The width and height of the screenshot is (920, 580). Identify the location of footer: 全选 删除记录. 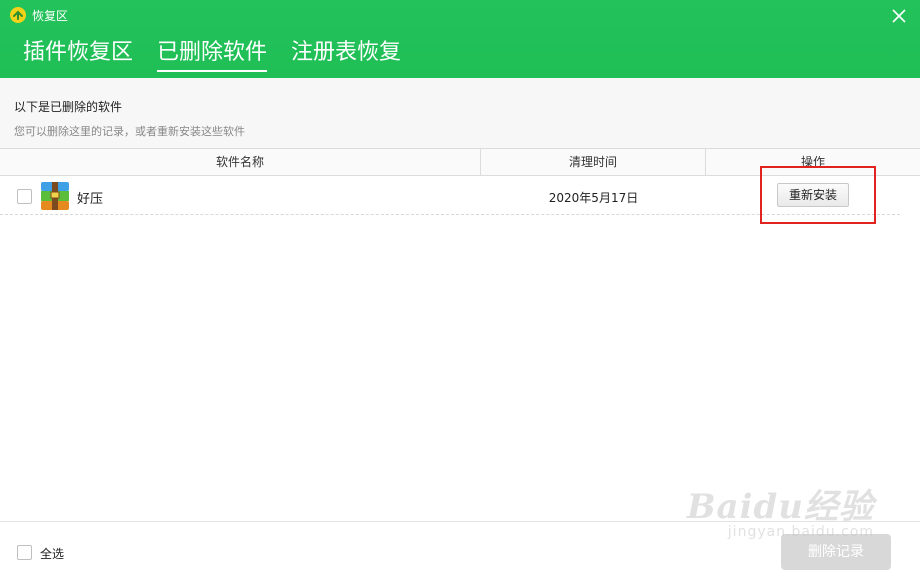
(460, 550).